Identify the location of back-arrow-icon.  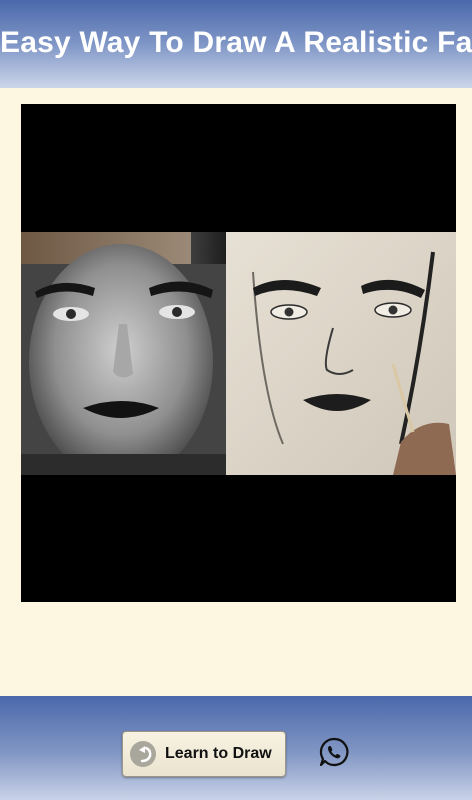
(143, 754).